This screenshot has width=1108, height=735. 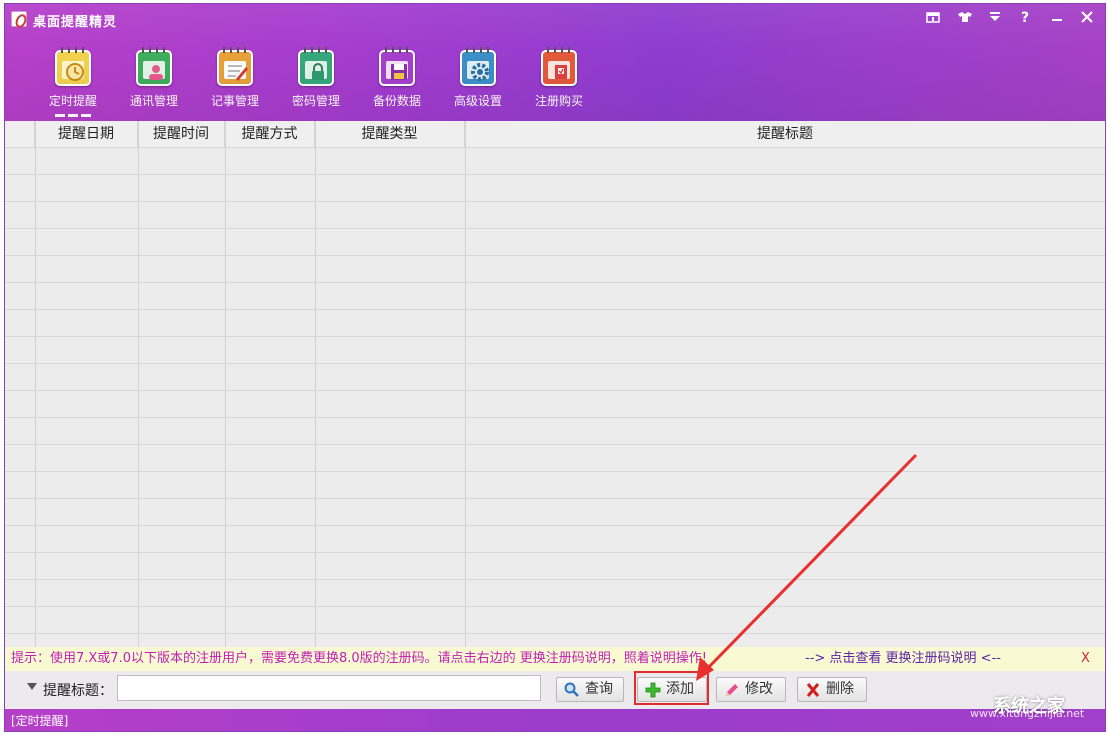 I want to click on pencil-icon, so click(x=732, y=690).